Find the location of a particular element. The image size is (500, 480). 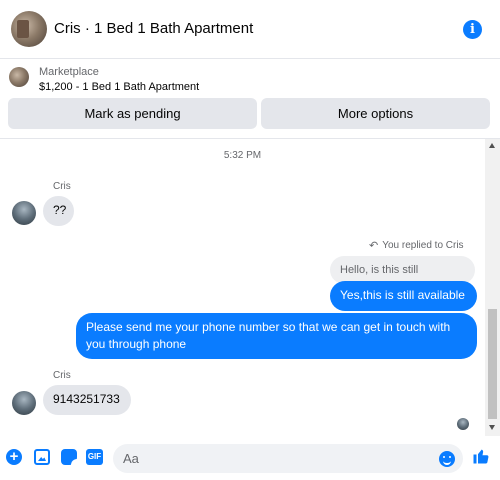

sticker-icon is located at coordinates (69, 457).